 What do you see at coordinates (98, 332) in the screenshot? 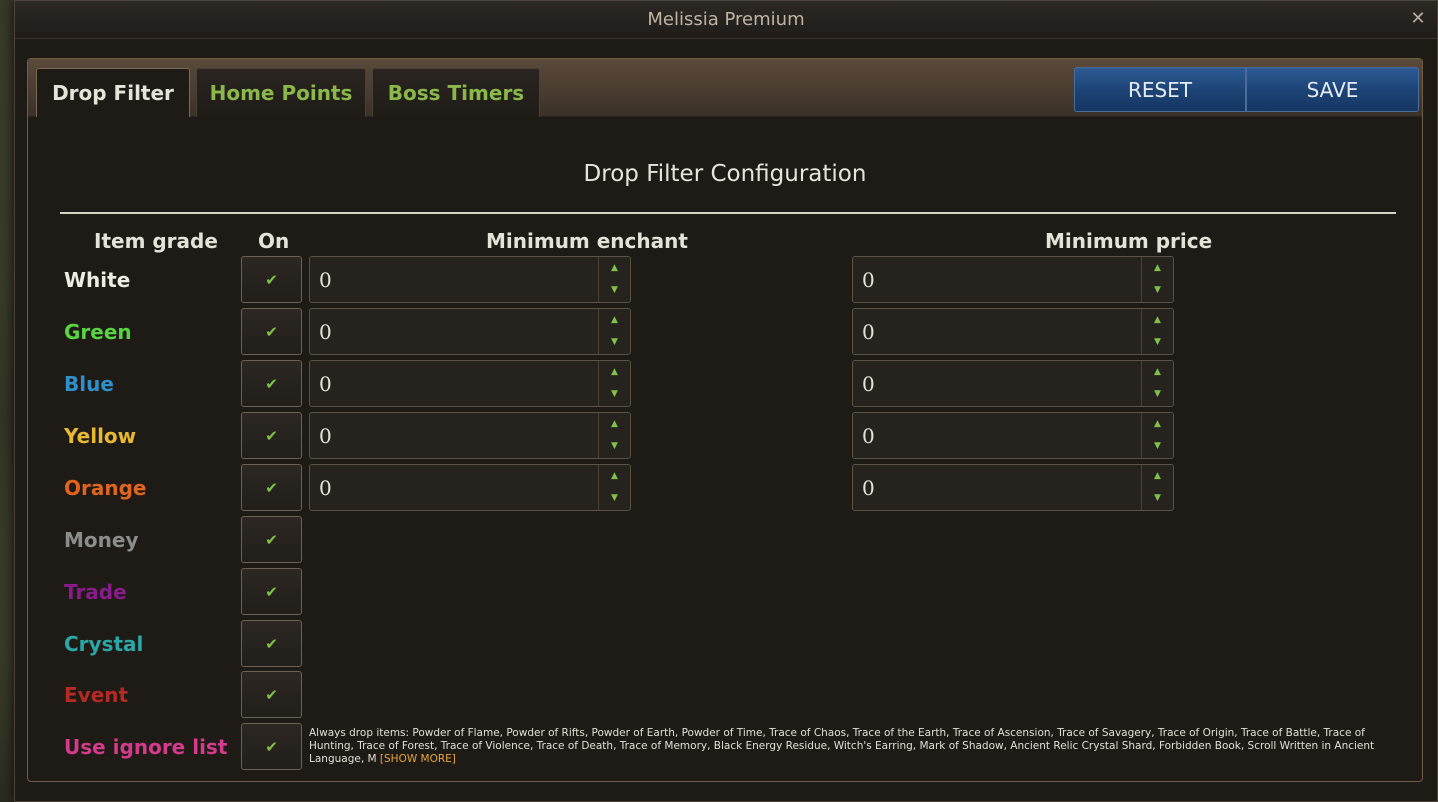
I see `grade-label: Green` at bounding box center [98, 332].